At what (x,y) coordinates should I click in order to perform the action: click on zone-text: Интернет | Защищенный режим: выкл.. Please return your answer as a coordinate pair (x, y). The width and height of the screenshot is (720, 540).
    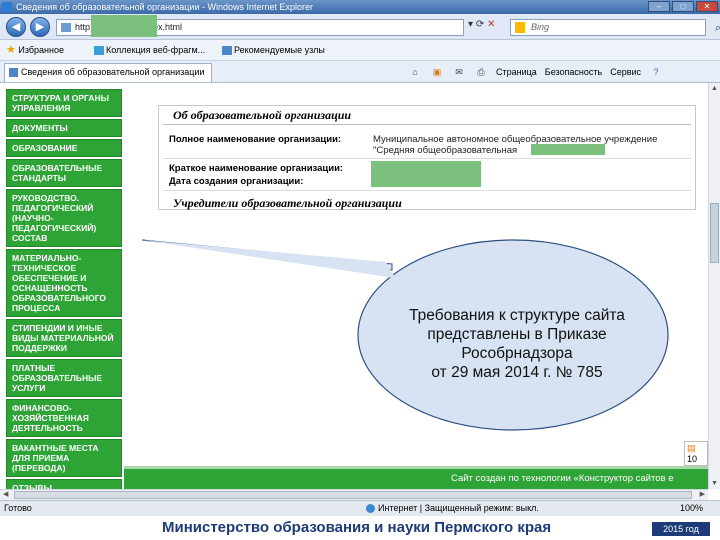
    Looking at the image, I should click on (458, 508).